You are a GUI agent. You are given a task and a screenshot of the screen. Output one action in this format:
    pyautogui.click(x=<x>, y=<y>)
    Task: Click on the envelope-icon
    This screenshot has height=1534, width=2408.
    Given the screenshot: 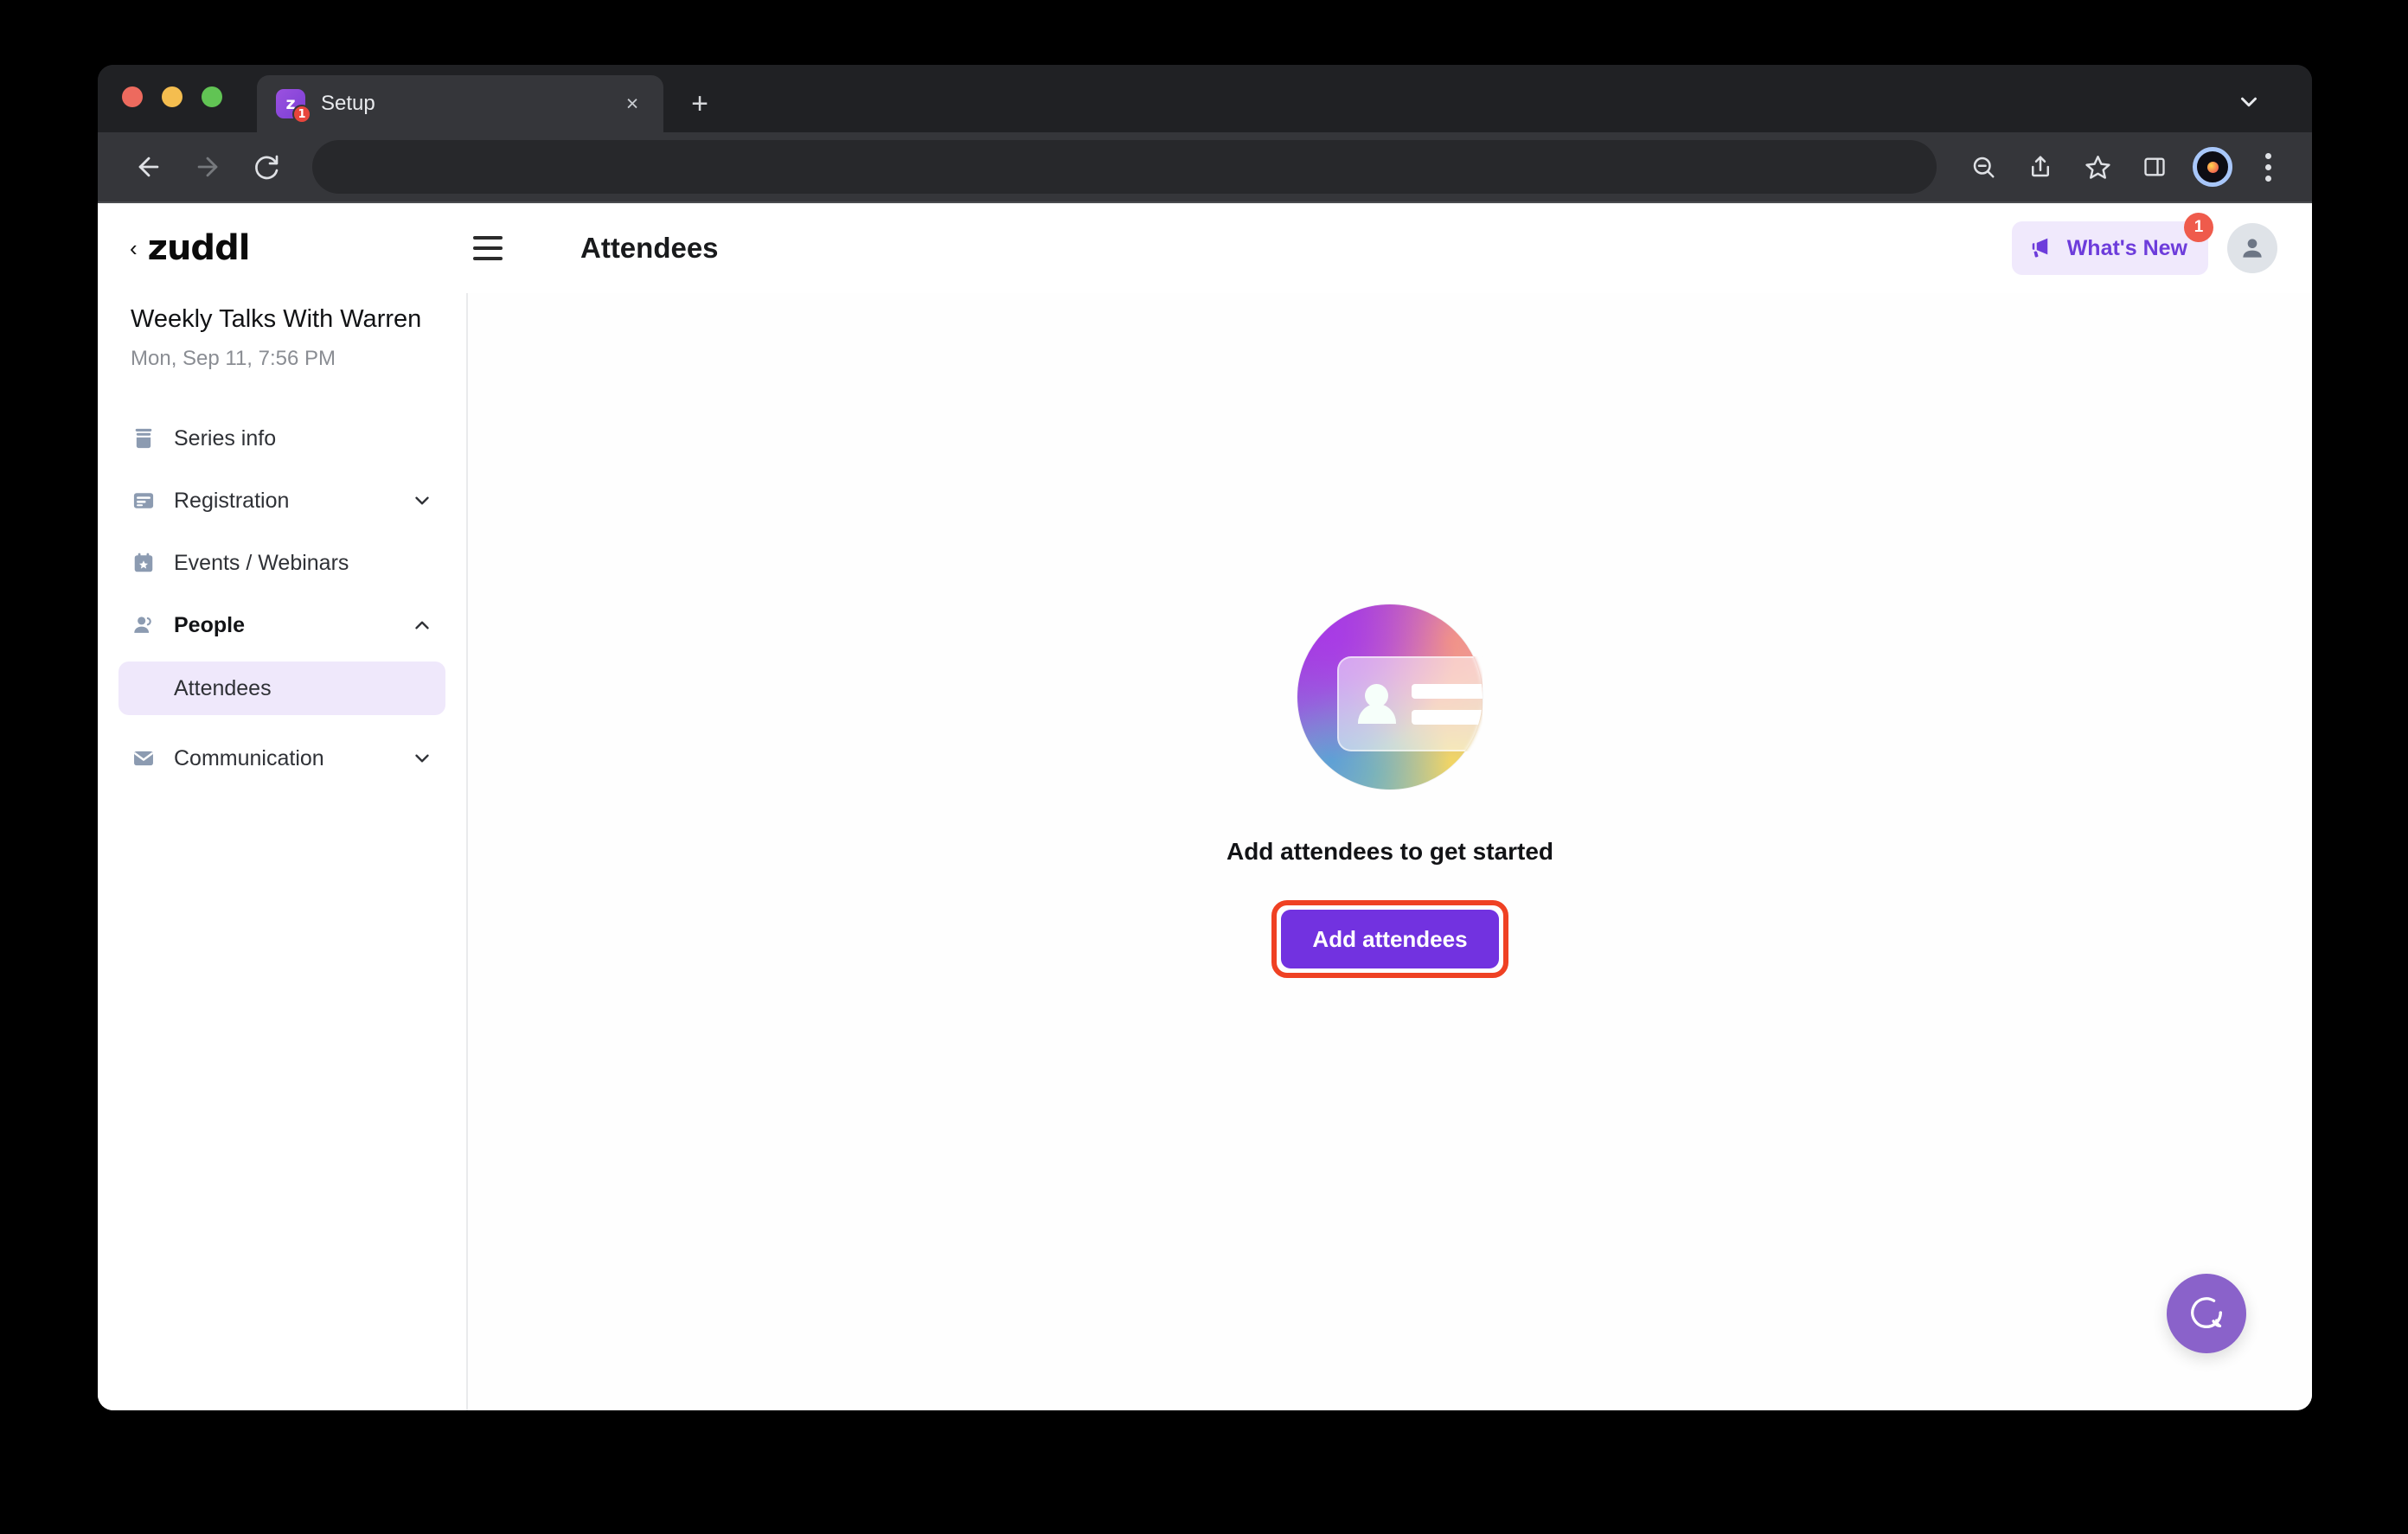 What is the action you would take?
    pyautogui.click(x=144, y=758)
    